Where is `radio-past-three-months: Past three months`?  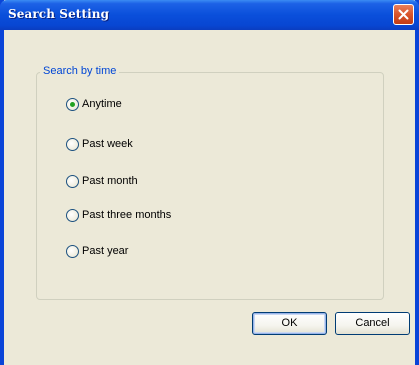
radio-past-three-months: Past three months is located at coordinates (118, 215).